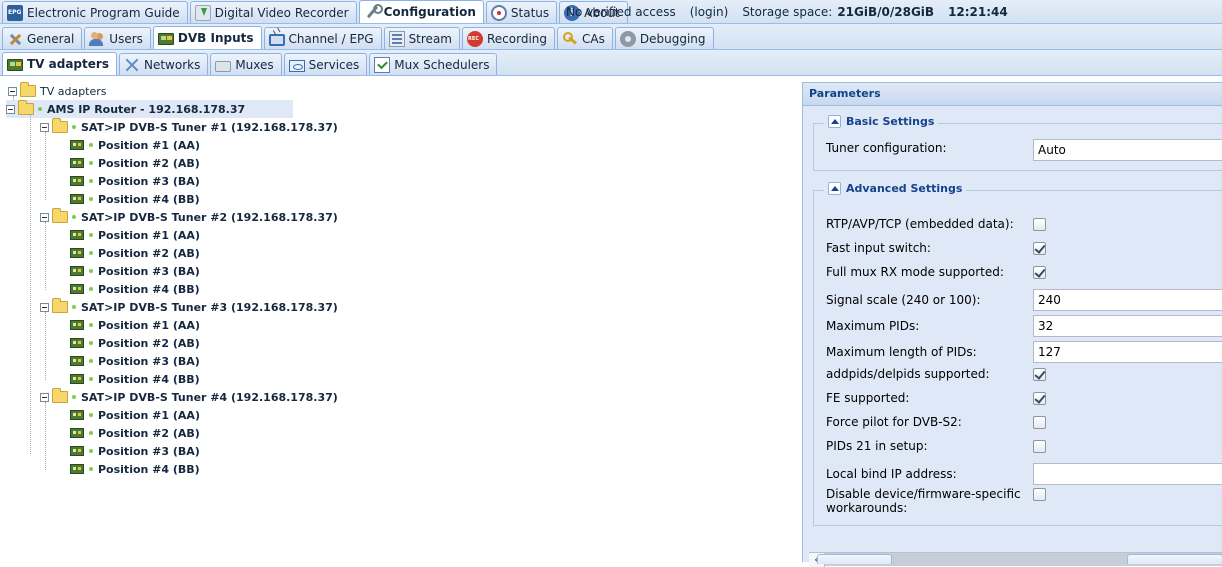  What do you see at coordinates (854, 559) in the screenshot?
I see `bottom-button-left` at bounding box center [854, 559].